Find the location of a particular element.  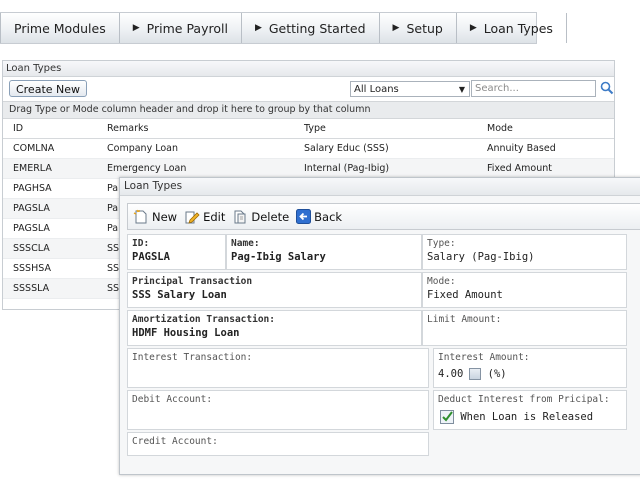

cell-id: COMLNA is located at coordinates (50, 148).